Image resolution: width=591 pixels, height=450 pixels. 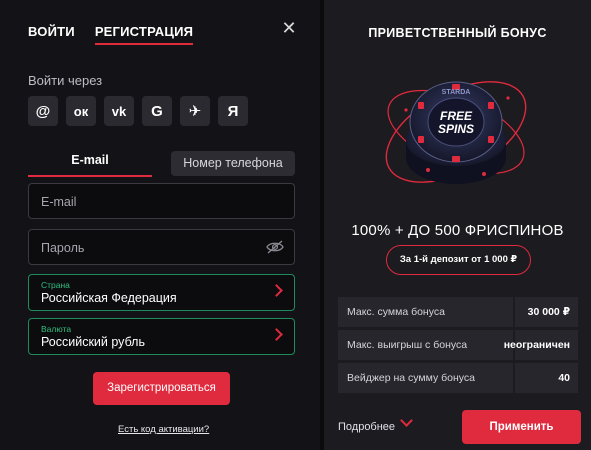 What do you see at coordinates (59, 202) in the screenshot?
I see `email-placeholder: E-mail` at bounding box center [59, 202].